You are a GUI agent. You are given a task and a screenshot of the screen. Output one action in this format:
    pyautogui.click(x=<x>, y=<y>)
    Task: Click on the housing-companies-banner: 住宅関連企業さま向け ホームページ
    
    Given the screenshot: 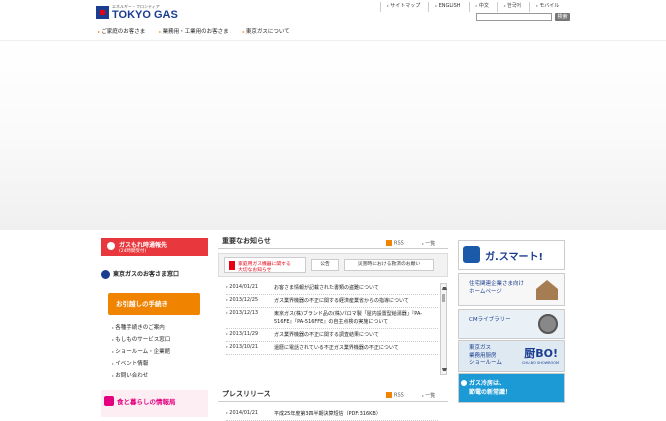 What is the action you would take?
    pyautogui.click(x=511, y=289)
    